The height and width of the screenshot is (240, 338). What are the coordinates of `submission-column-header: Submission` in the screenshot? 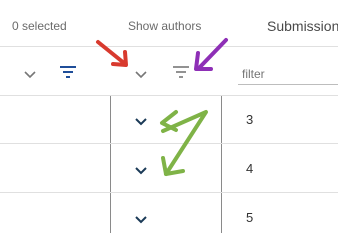 It's located at (302, 26).